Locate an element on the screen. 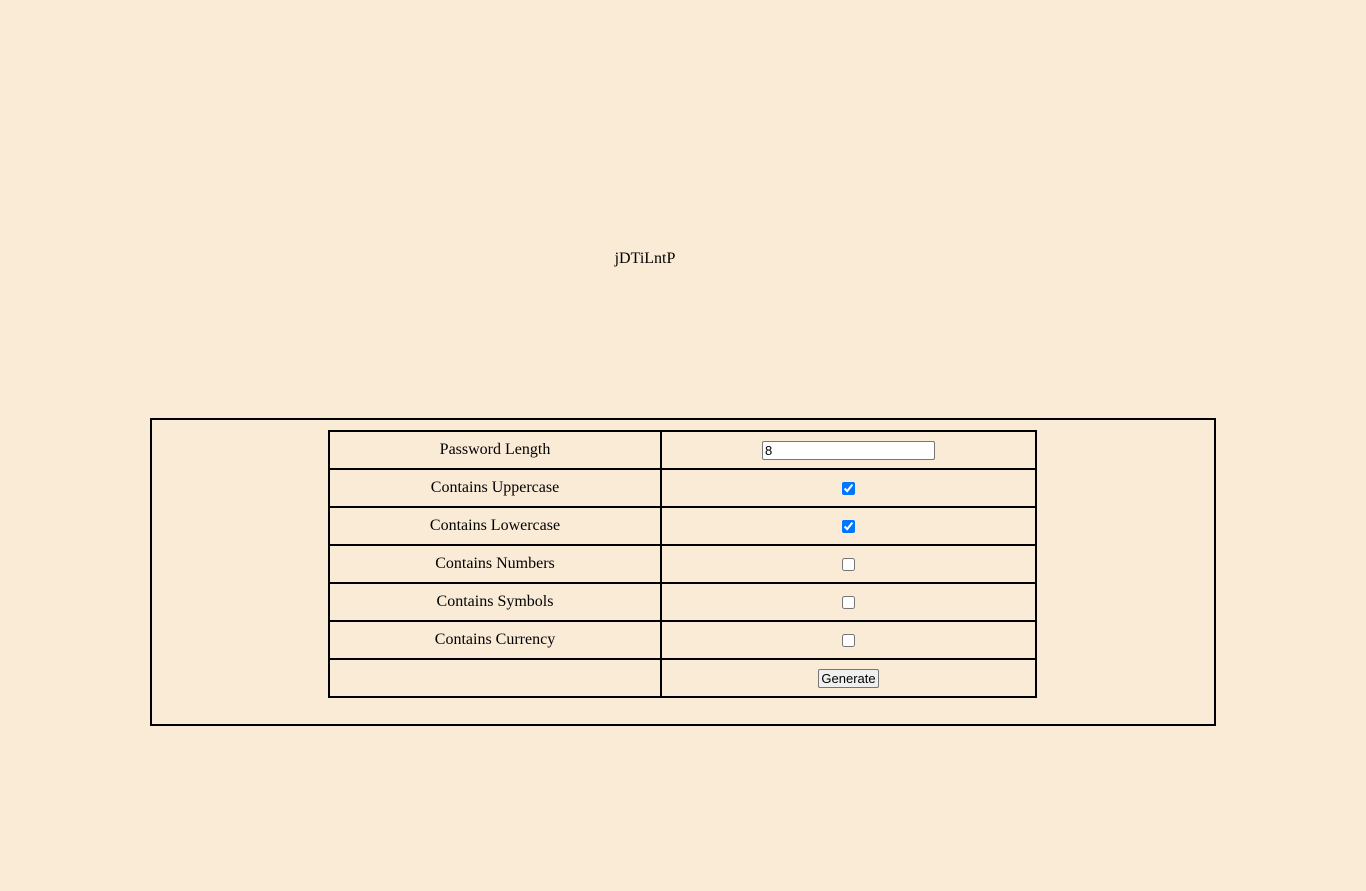  table-row: Generate is located at coordinates (682, 678).